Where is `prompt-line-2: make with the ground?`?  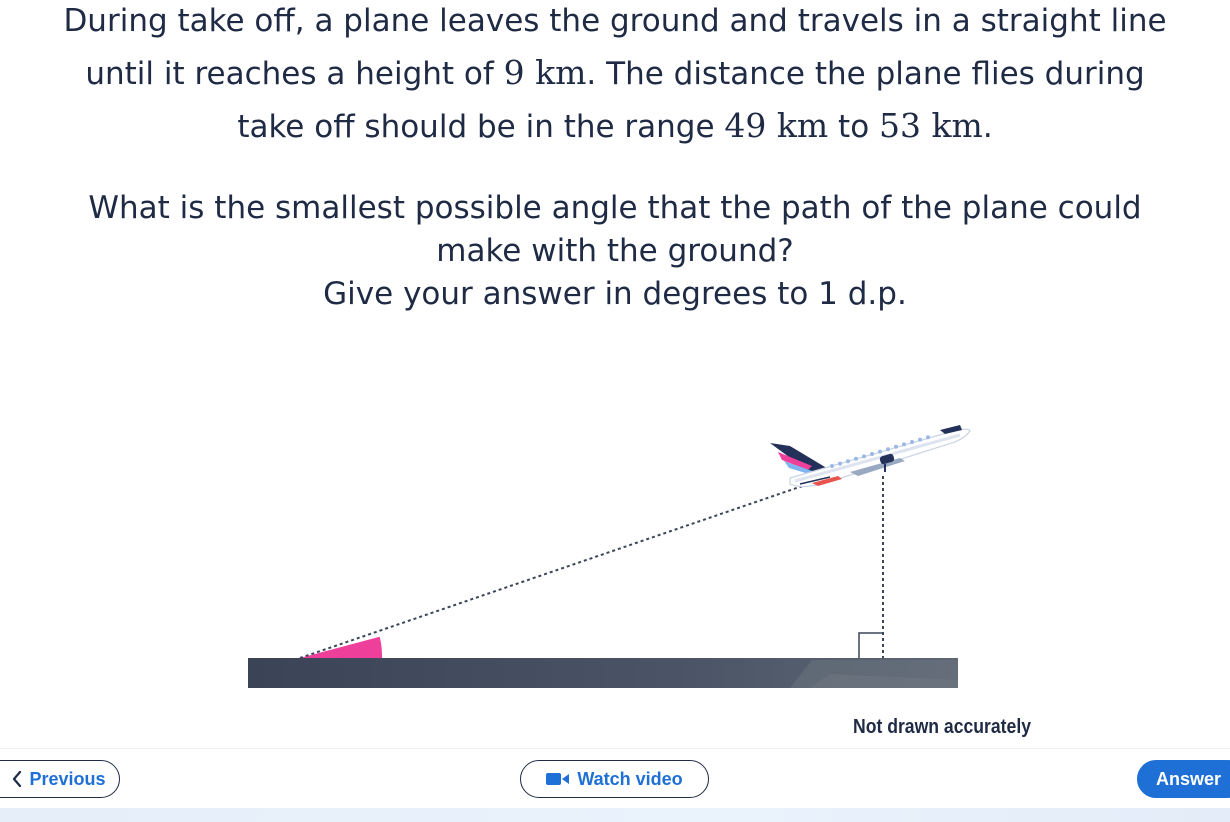 prompt-line-2: make with the ground? is located at coordinates (615, 251).